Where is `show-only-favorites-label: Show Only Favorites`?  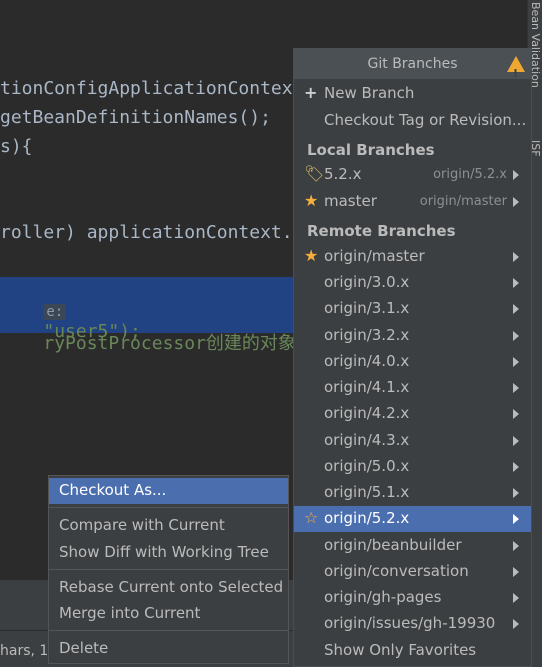
show-only-favorites-label: Show Only Favorites is located at coordinates (400, 650).